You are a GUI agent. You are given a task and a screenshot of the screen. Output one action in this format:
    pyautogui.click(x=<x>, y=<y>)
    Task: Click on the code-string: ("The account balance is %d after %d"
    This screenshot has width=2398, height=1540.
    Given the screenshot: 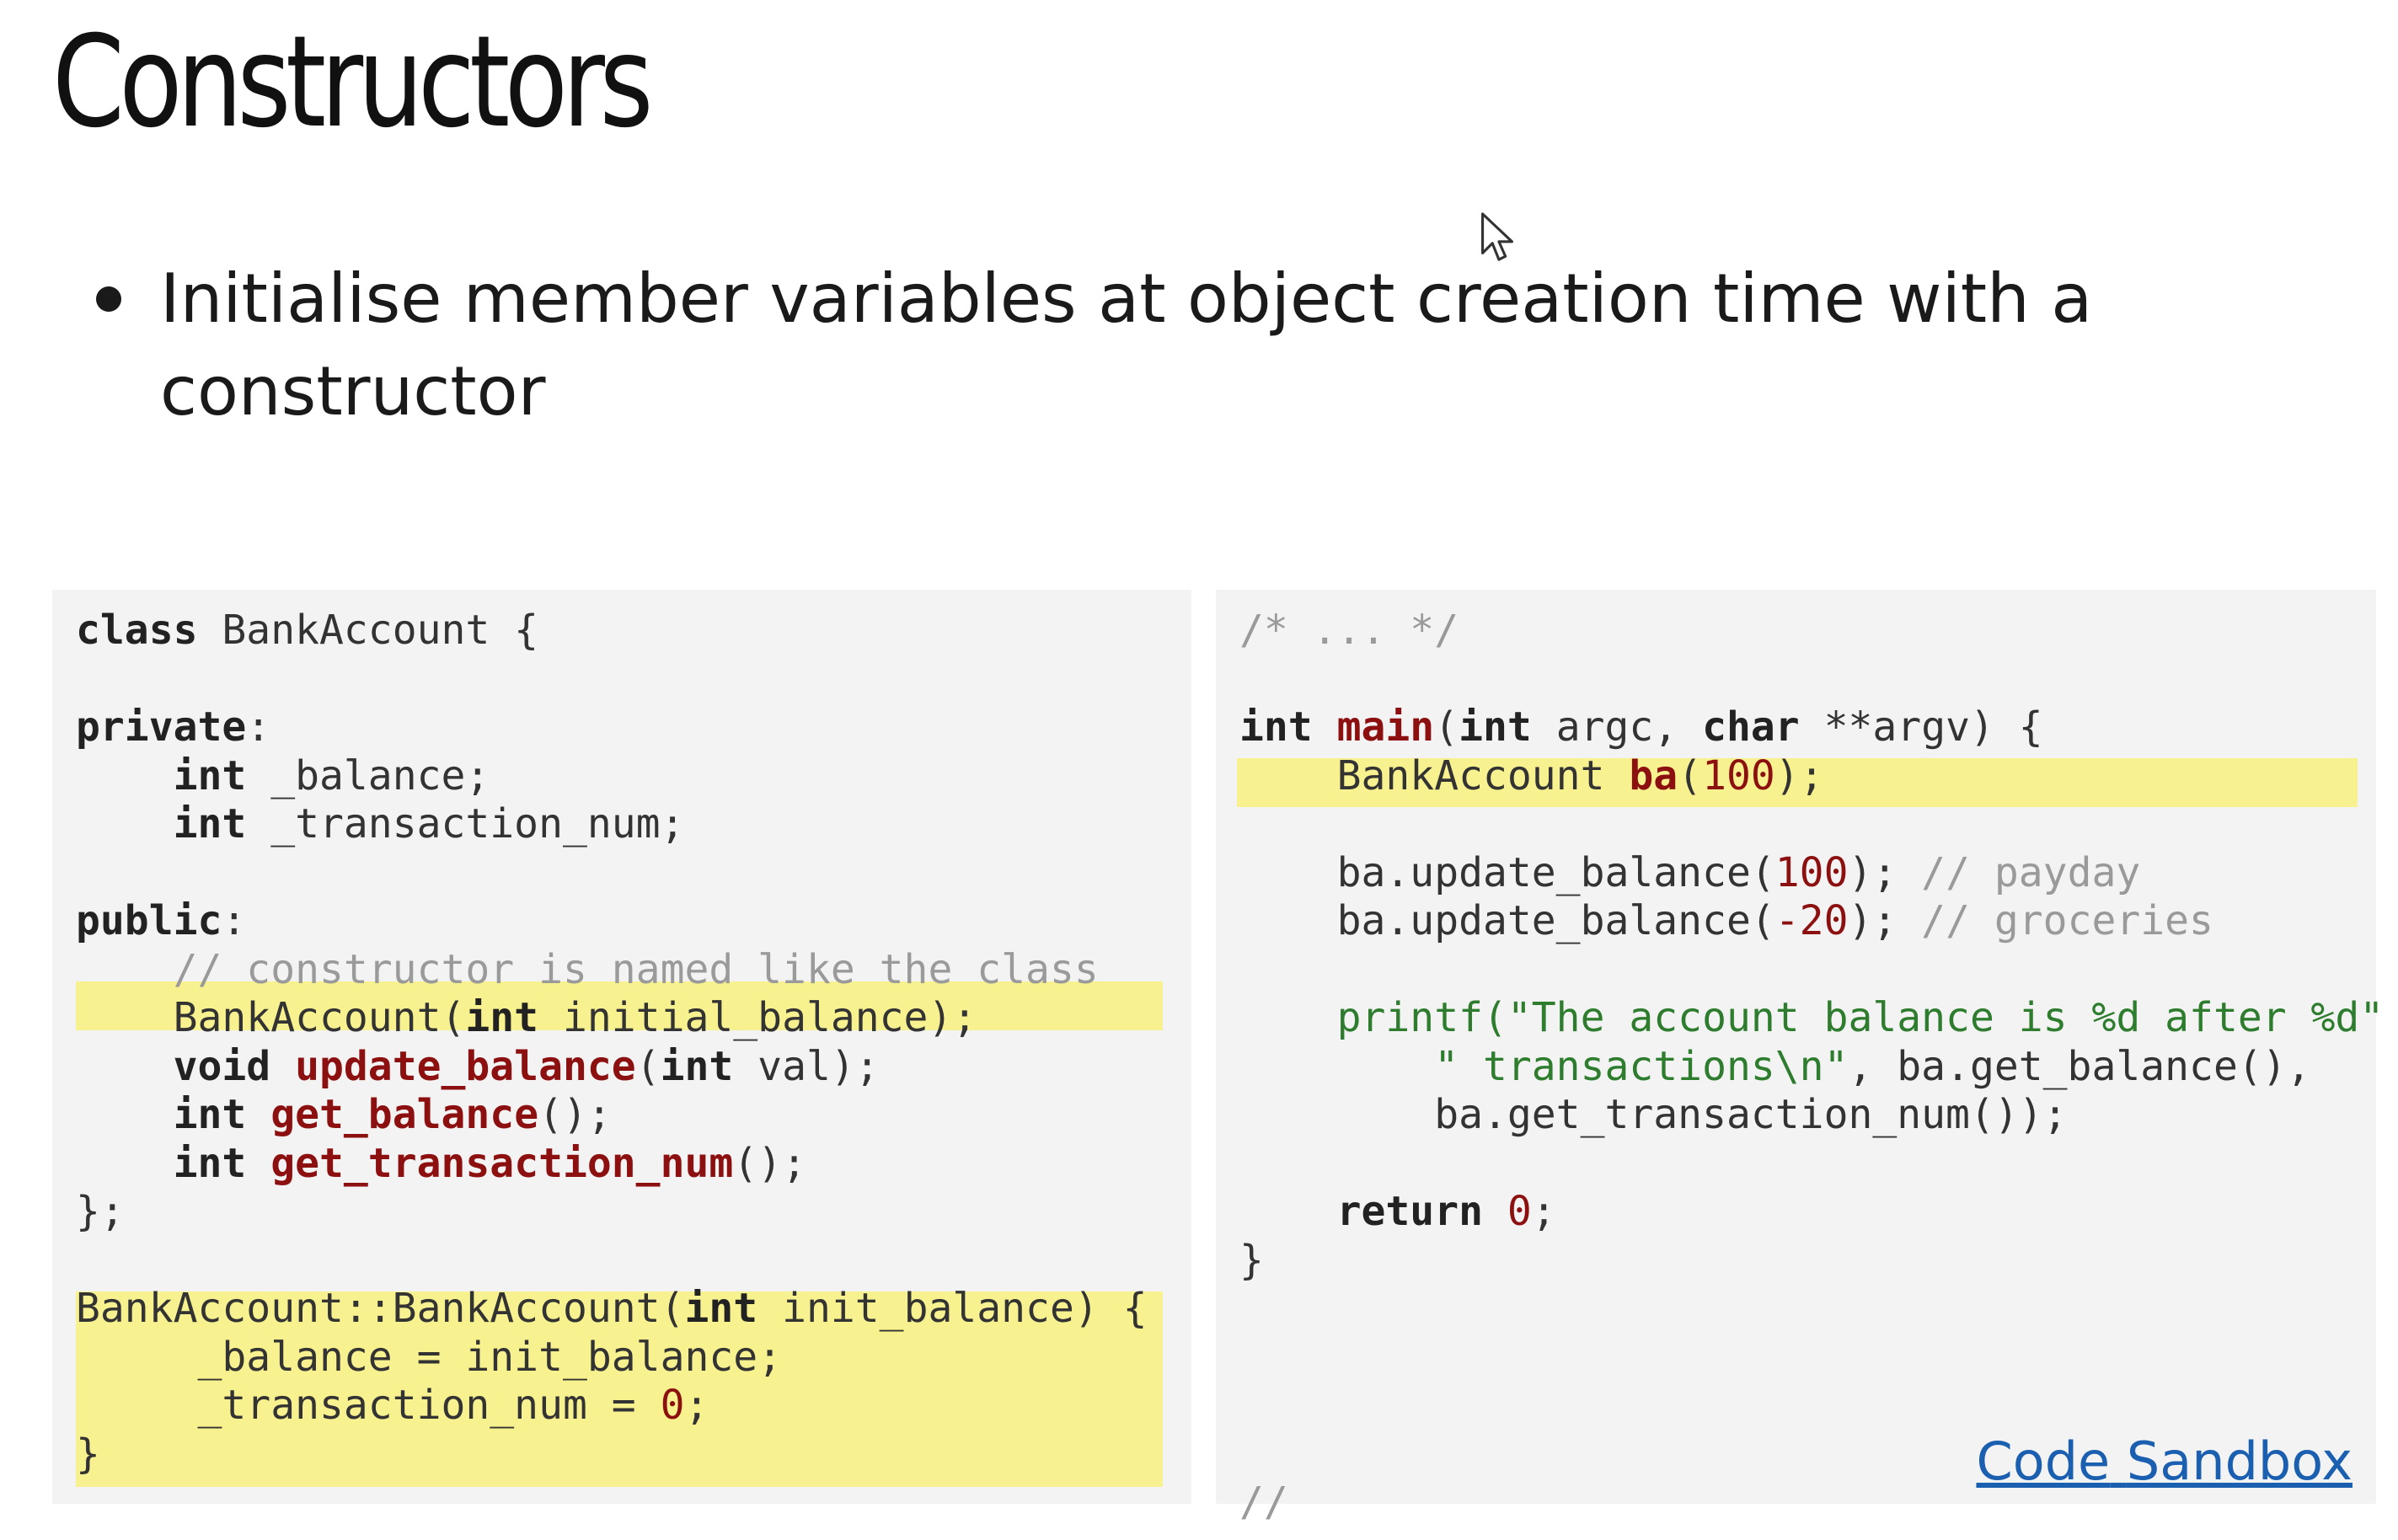 What is the action you would take?
    pyautogui.click(x=1933, y=1018)
    